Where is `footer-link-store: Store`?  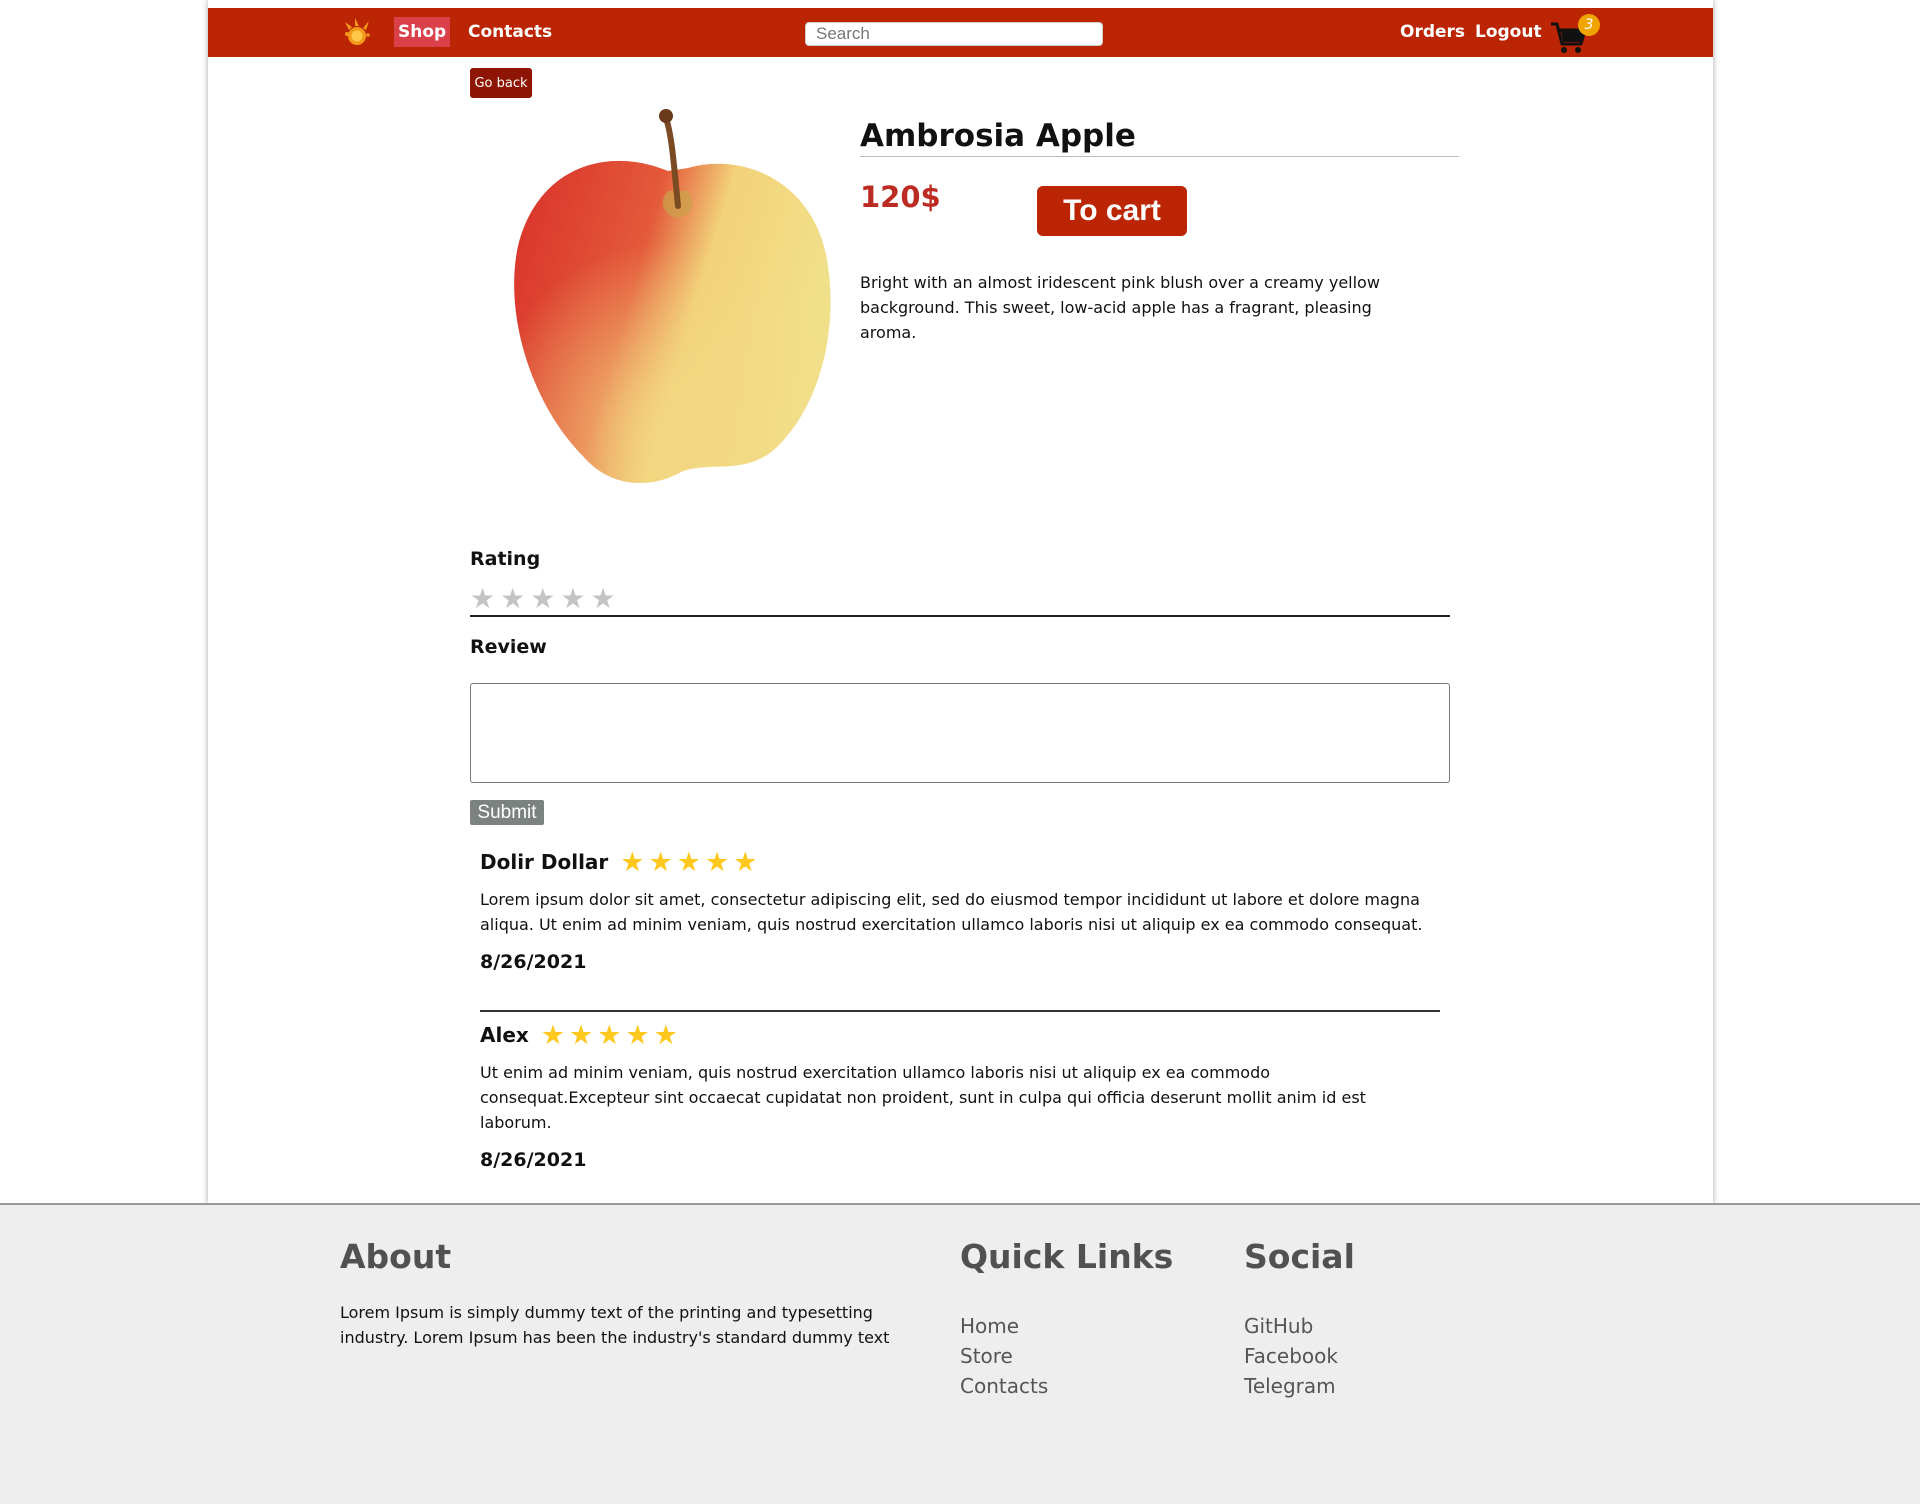
footer-link-store: Store is located at coordinates (1004, 1356).